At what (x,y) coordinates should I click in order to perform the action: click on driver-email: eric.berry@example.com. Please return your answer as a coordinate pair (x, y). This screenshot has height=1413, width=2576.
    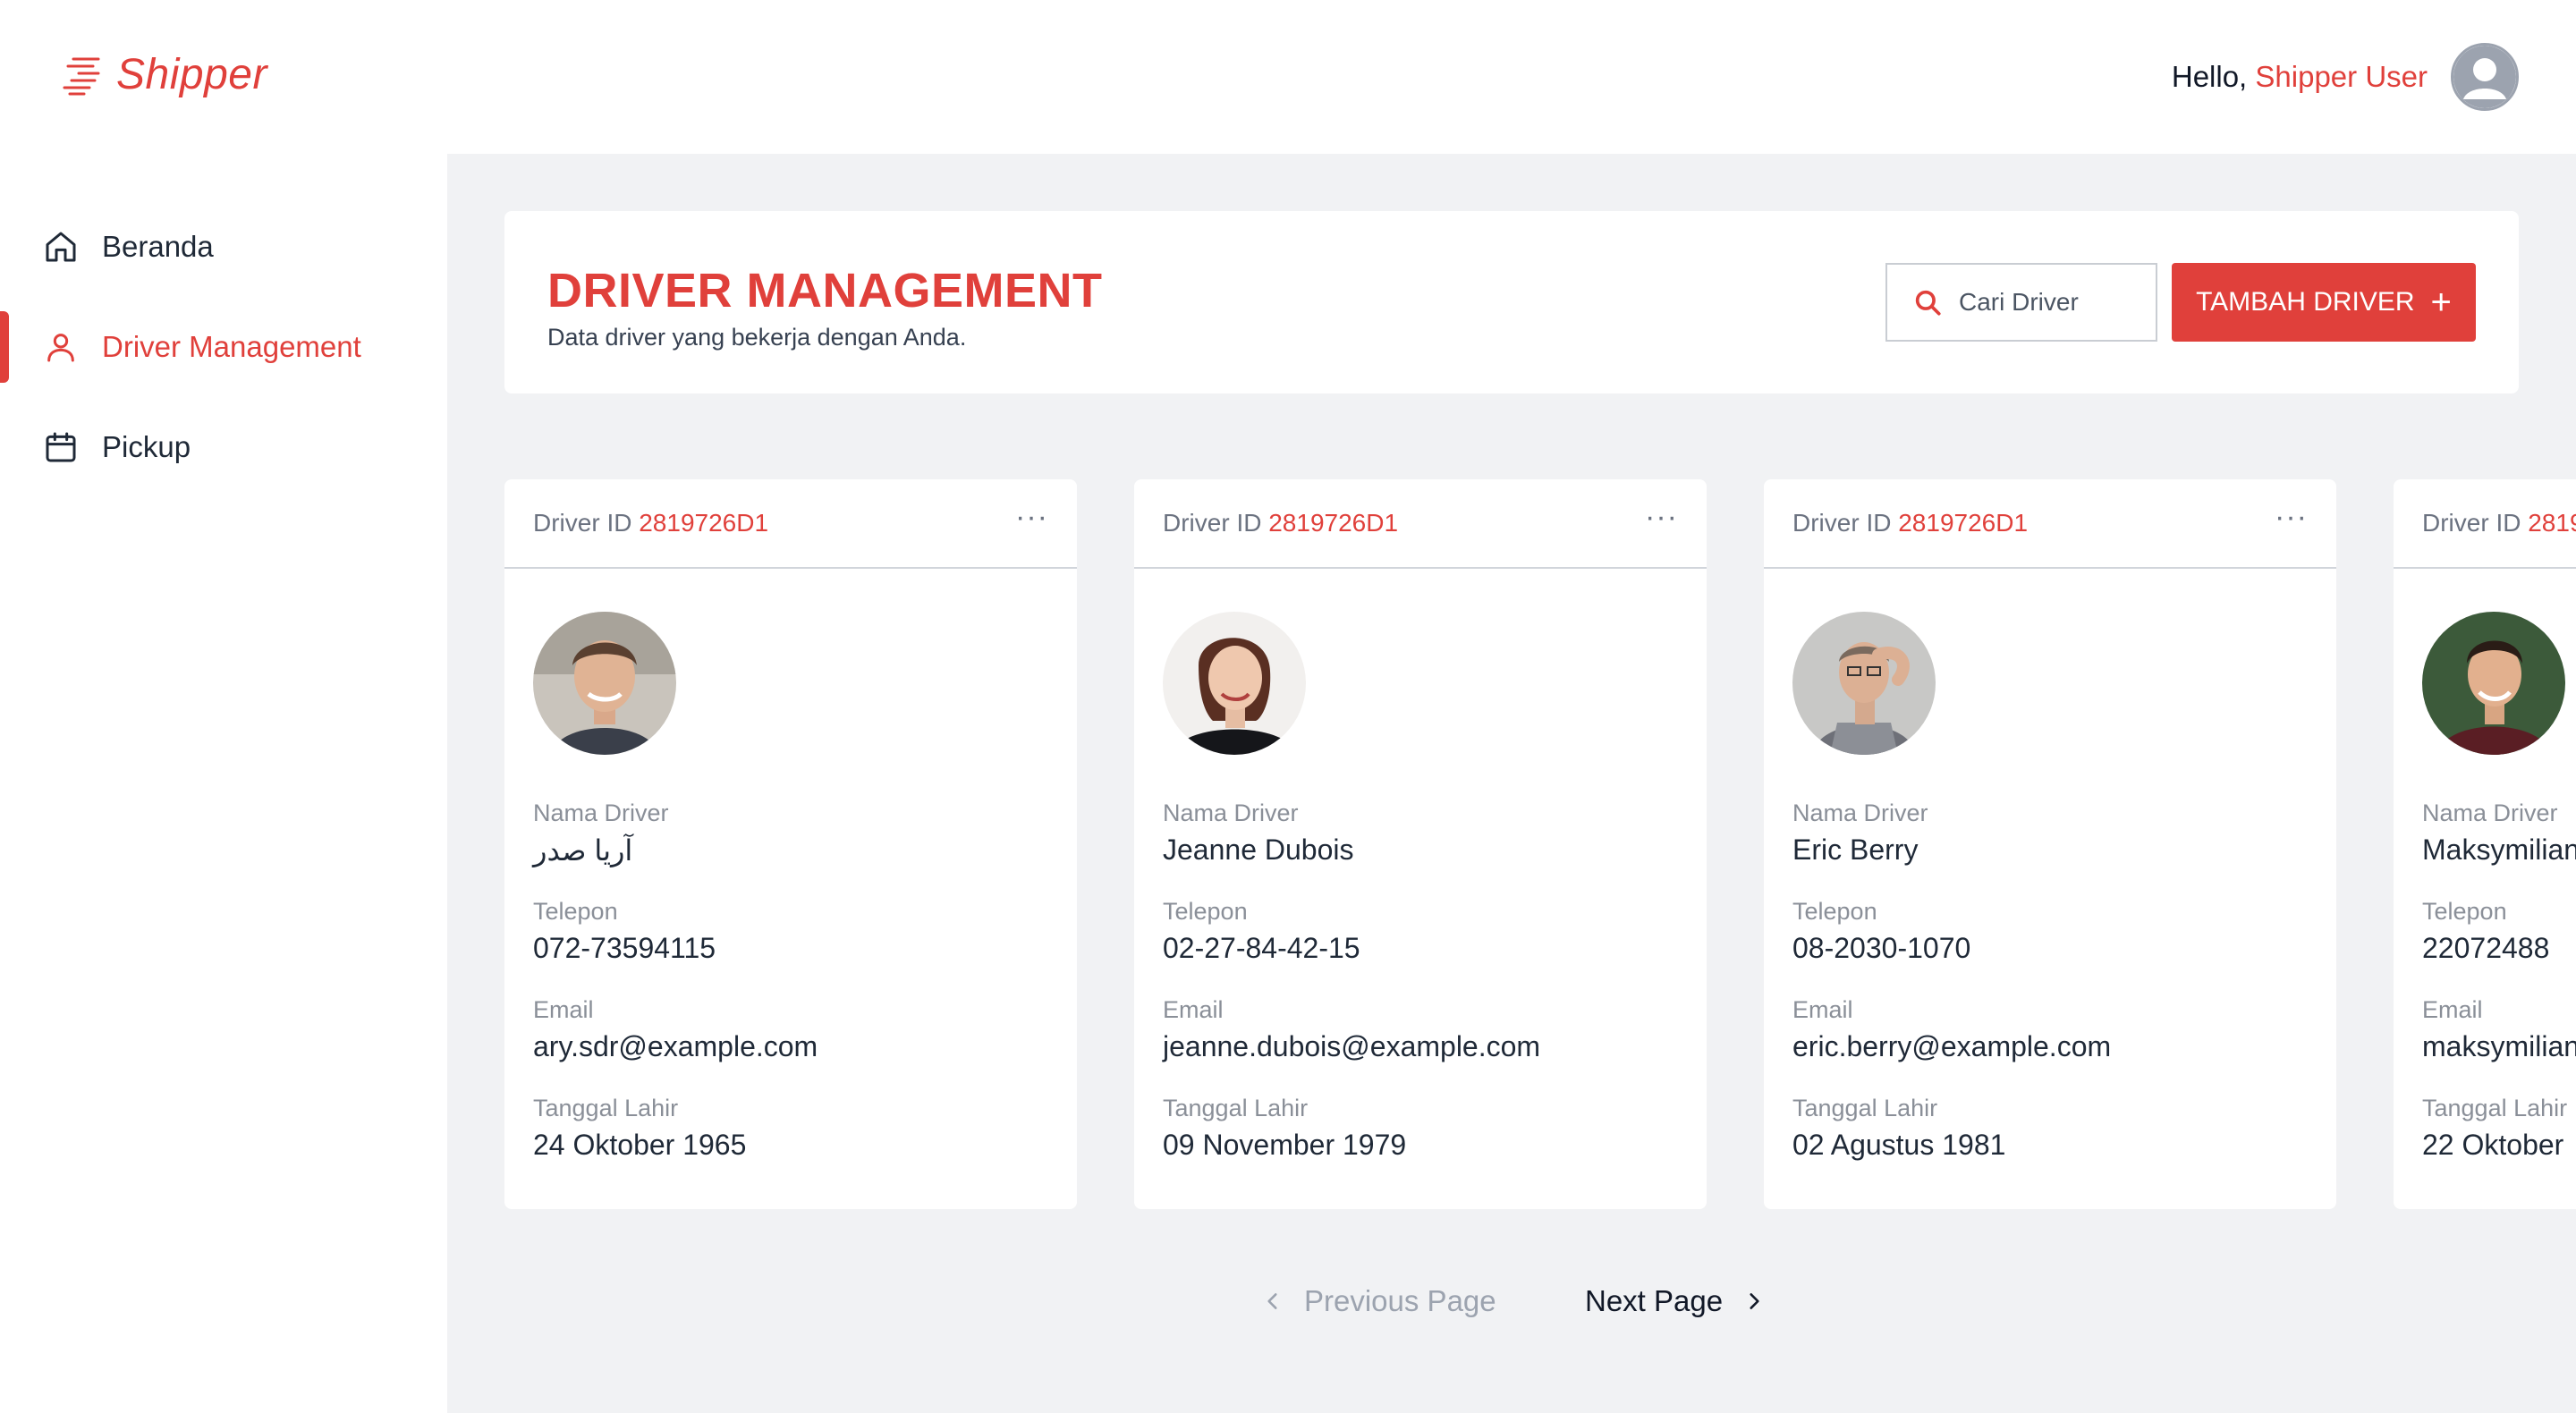
    Looking at the image, I should click on (1952, 1046).